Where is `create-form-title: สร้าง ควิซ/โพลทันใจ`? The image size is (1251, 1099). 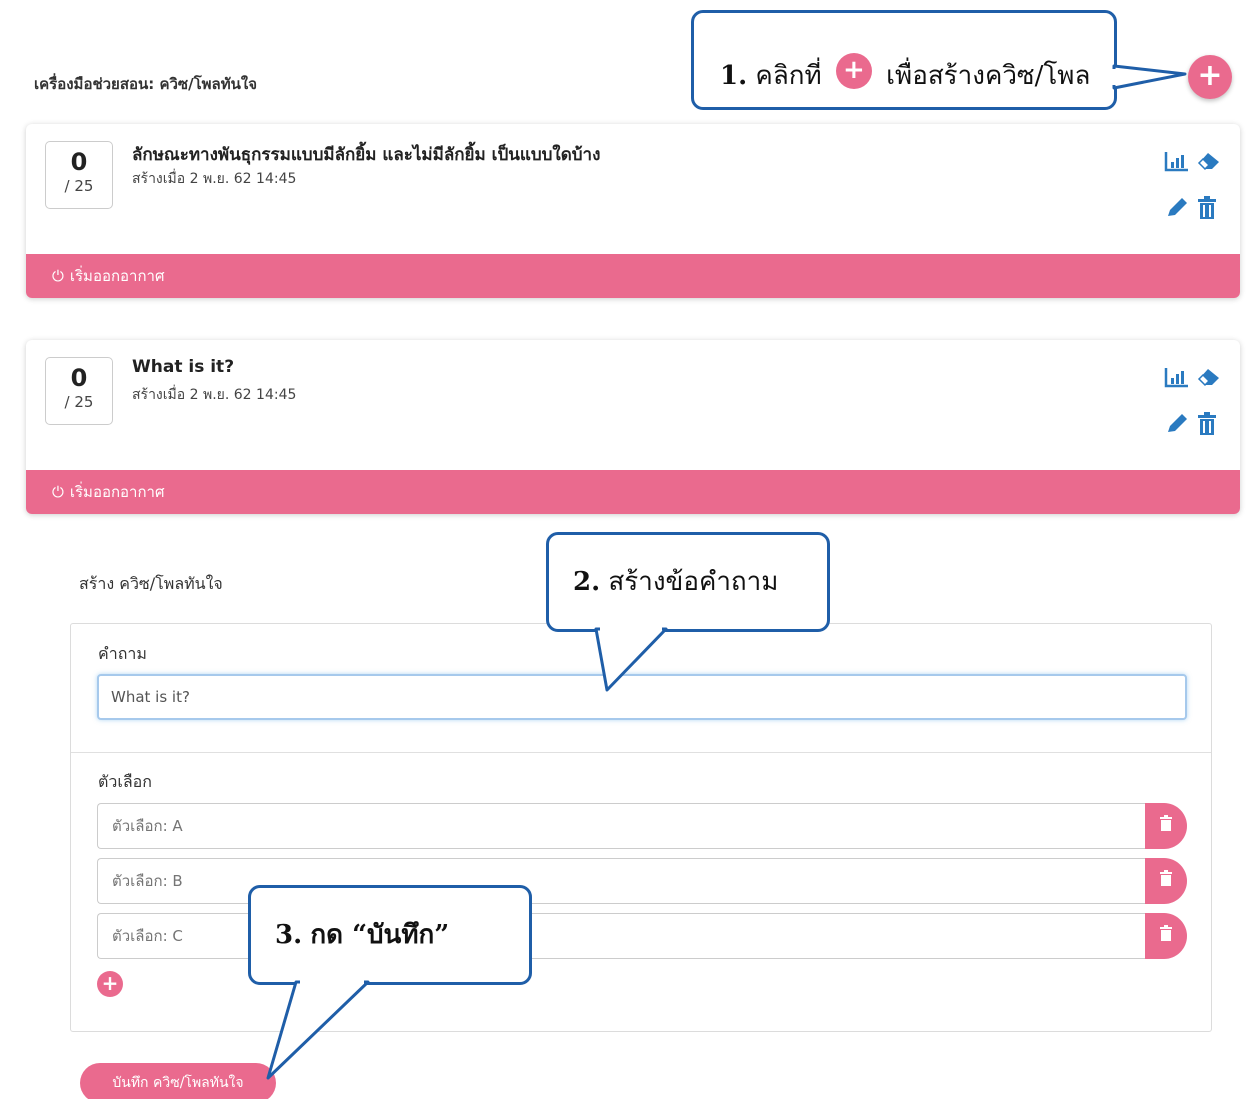 create-form-title: สร้าง ควิซ/โพลทันใจ is located at coordinates (151, 583).